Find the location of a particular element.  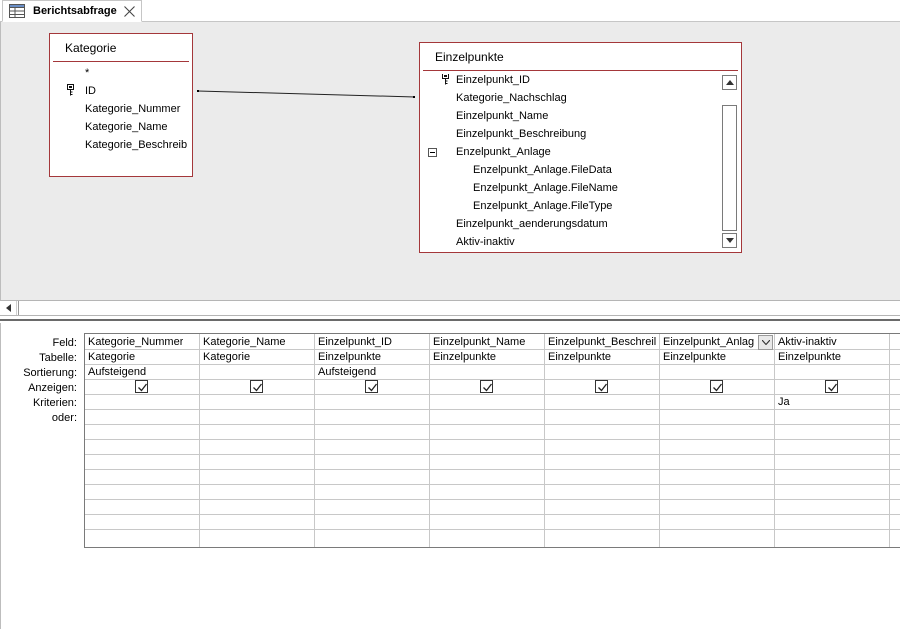

grid-column-6: Einzelpunkt_Anlag Einzelpunkte is located at coordinates (717, 440).